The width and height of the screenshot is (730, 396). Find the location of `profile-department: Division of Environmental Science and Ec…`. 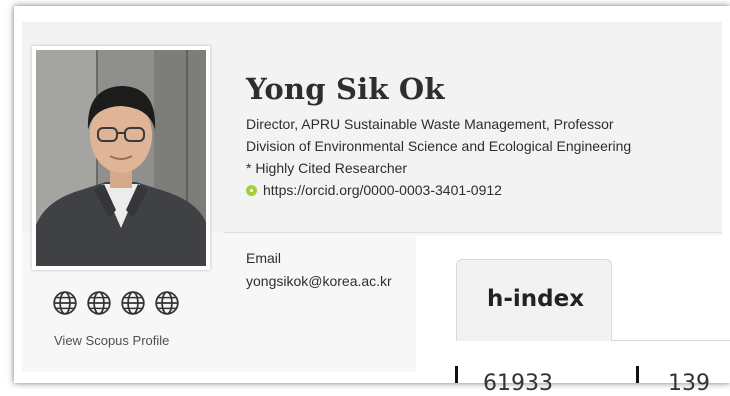

profile-department: Division of Environmental Science and Ec… is located at coordinates (439, 146).